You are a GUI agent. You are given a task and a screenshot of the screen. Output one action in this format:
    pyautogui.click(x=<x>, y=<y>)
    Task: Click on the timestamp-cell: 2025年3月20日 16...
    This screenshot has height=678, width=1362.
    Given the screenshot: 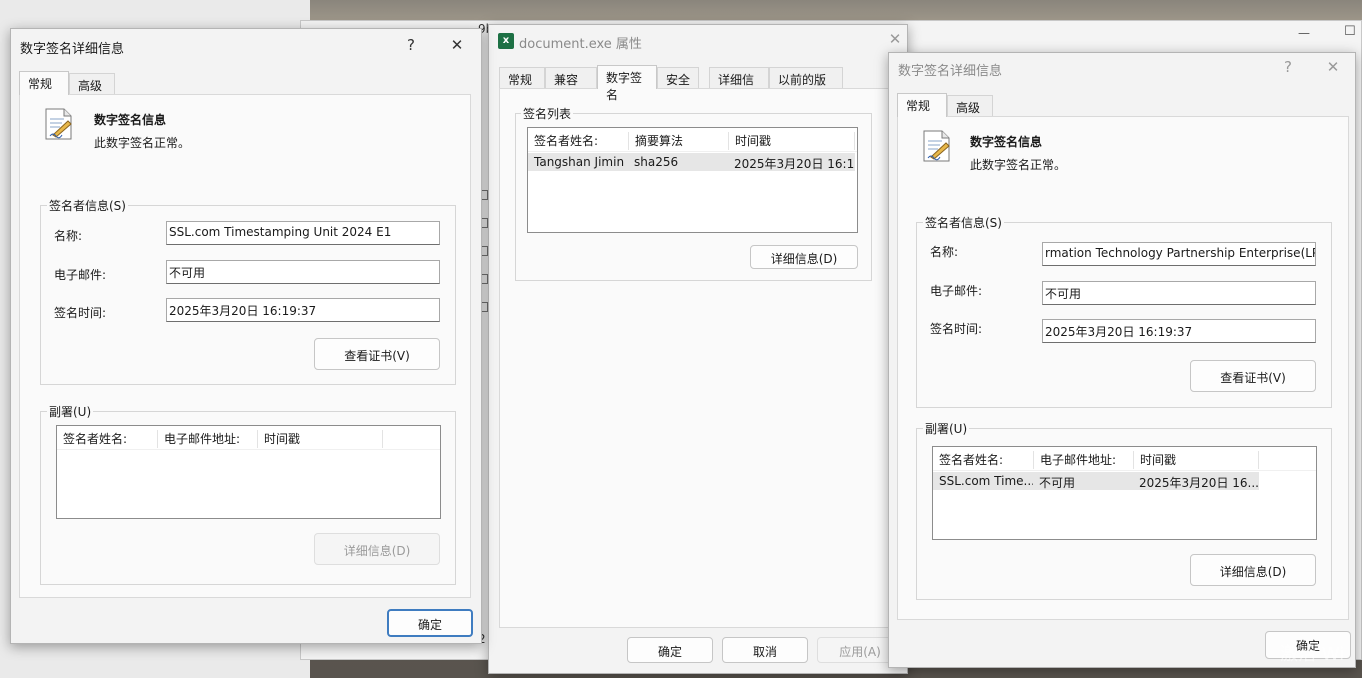 What is the action you would take?
    pyautogui.click(x=1199, y=483)
    